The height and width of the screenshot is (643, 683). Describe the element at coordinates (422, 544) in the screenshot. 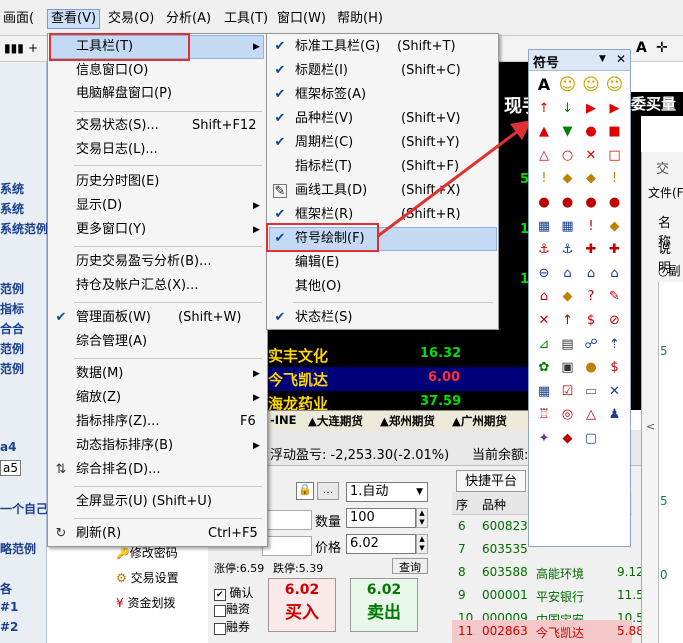

I see `price-stepper: ▲ ▼` at that location.